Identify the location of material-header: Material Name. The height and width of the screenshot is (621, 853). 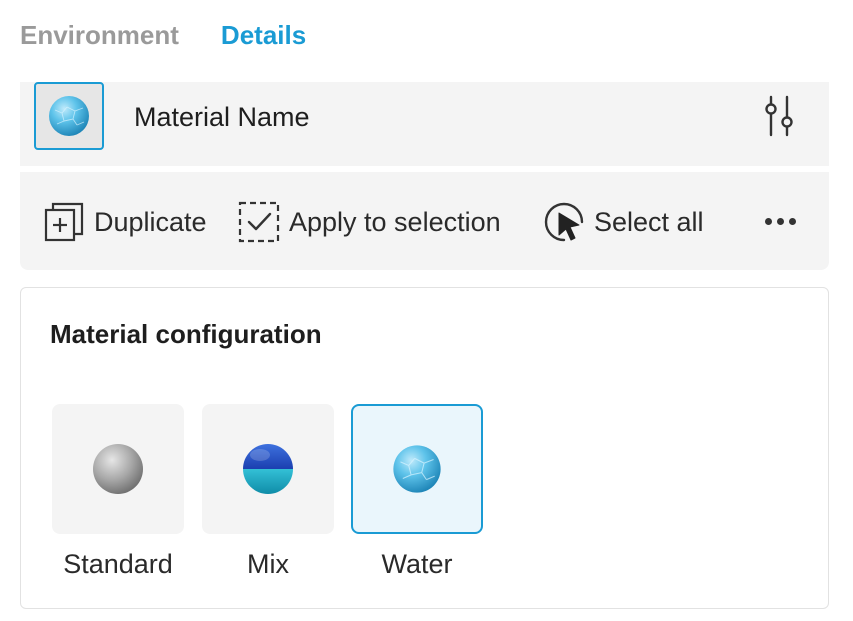
(424, 124).